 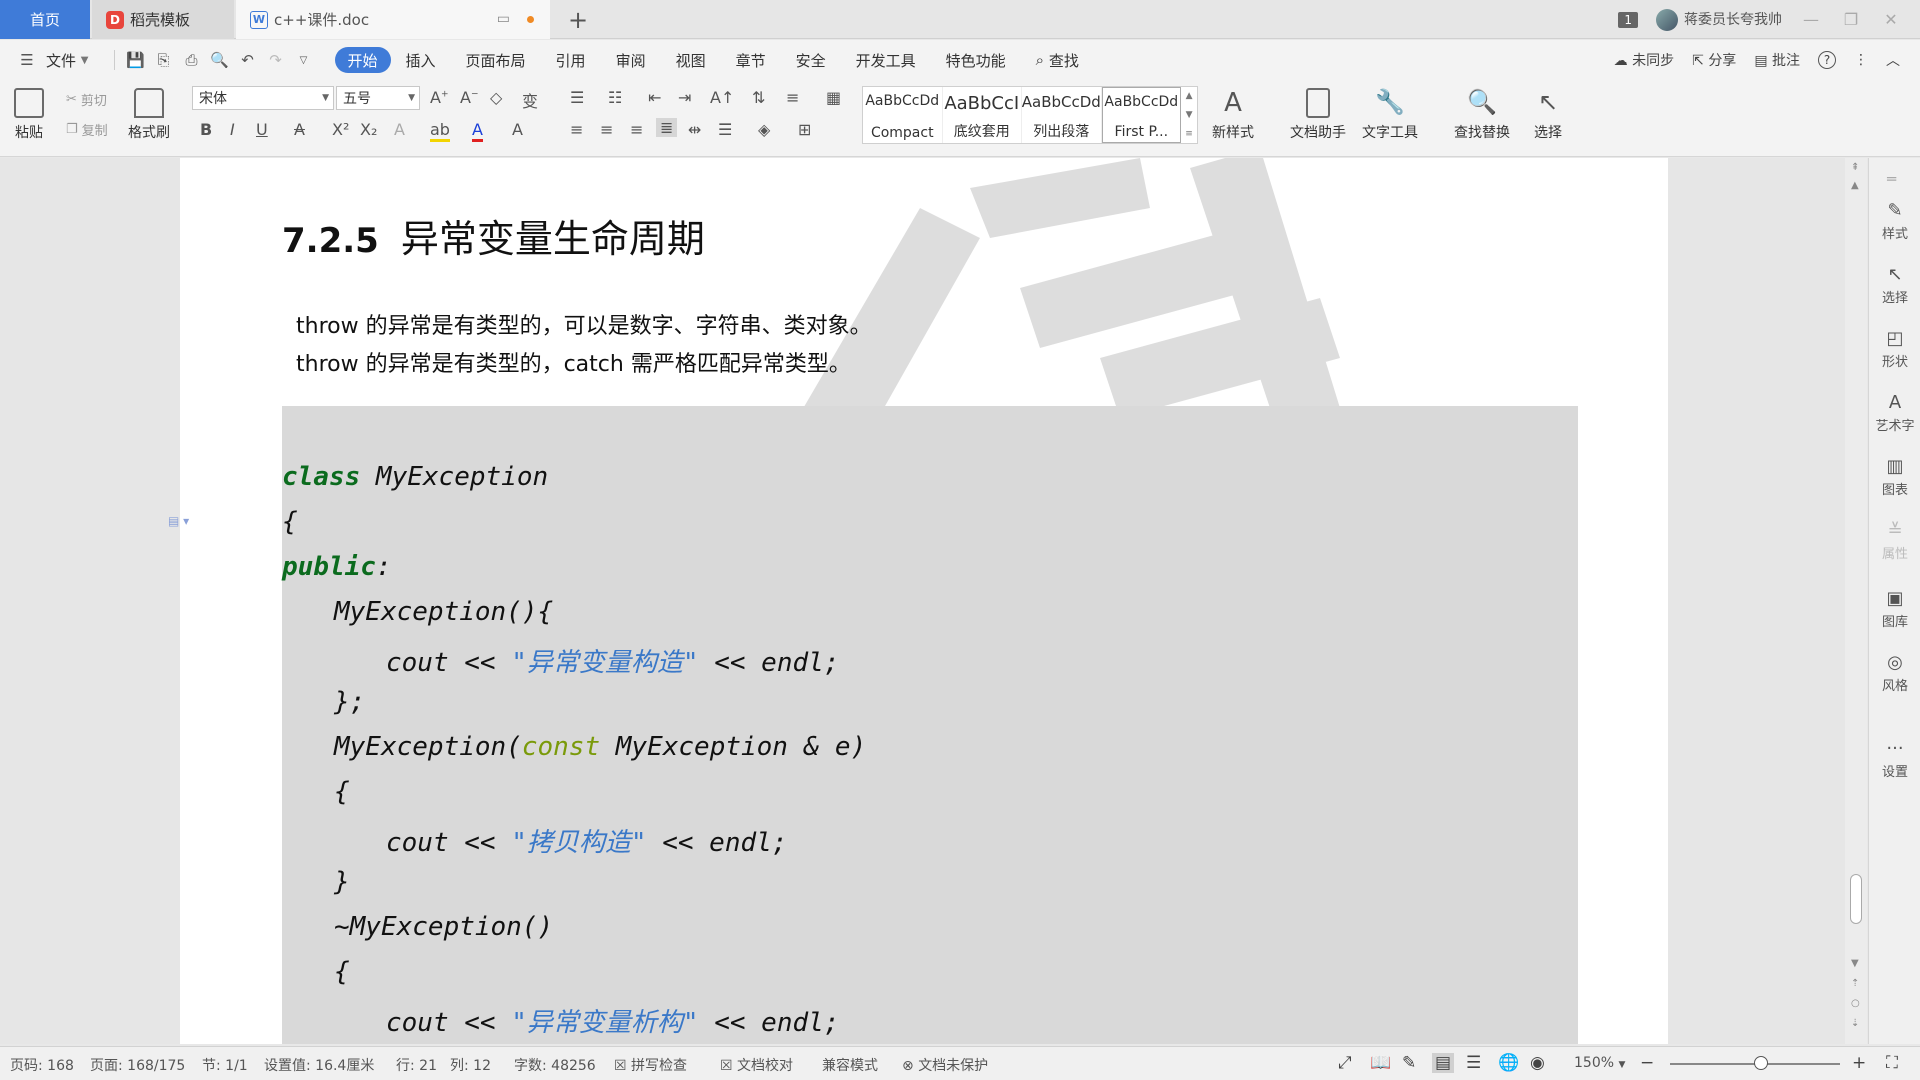 I want to click on menu-special-features: 特色功能, so click(x=976, y=60).